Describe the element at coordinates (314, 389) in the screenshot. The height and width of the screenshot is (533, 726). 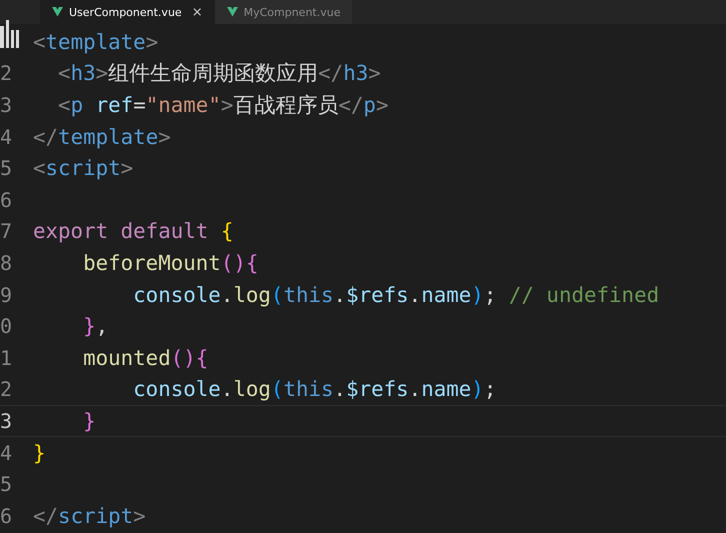
I see `code-line: console.log(this.$refs.name);` at that location.